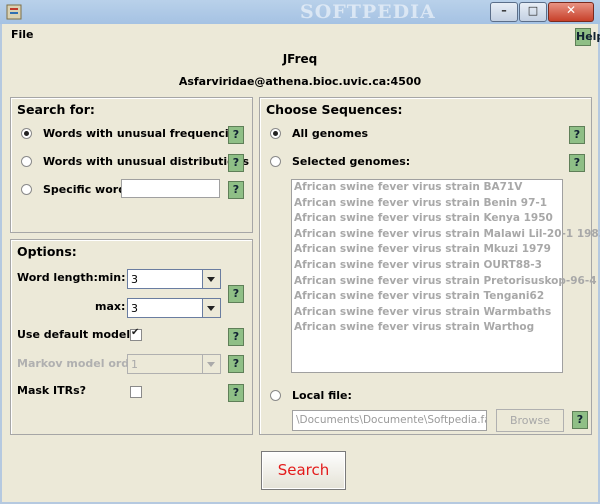 The image size is (600, 504). What do you see at coordinates (389, 420) in the screenshot?
I see `local-file-path-input: \Documents\Documente\Softpedia.fasta` at bounding box center [389, 420].